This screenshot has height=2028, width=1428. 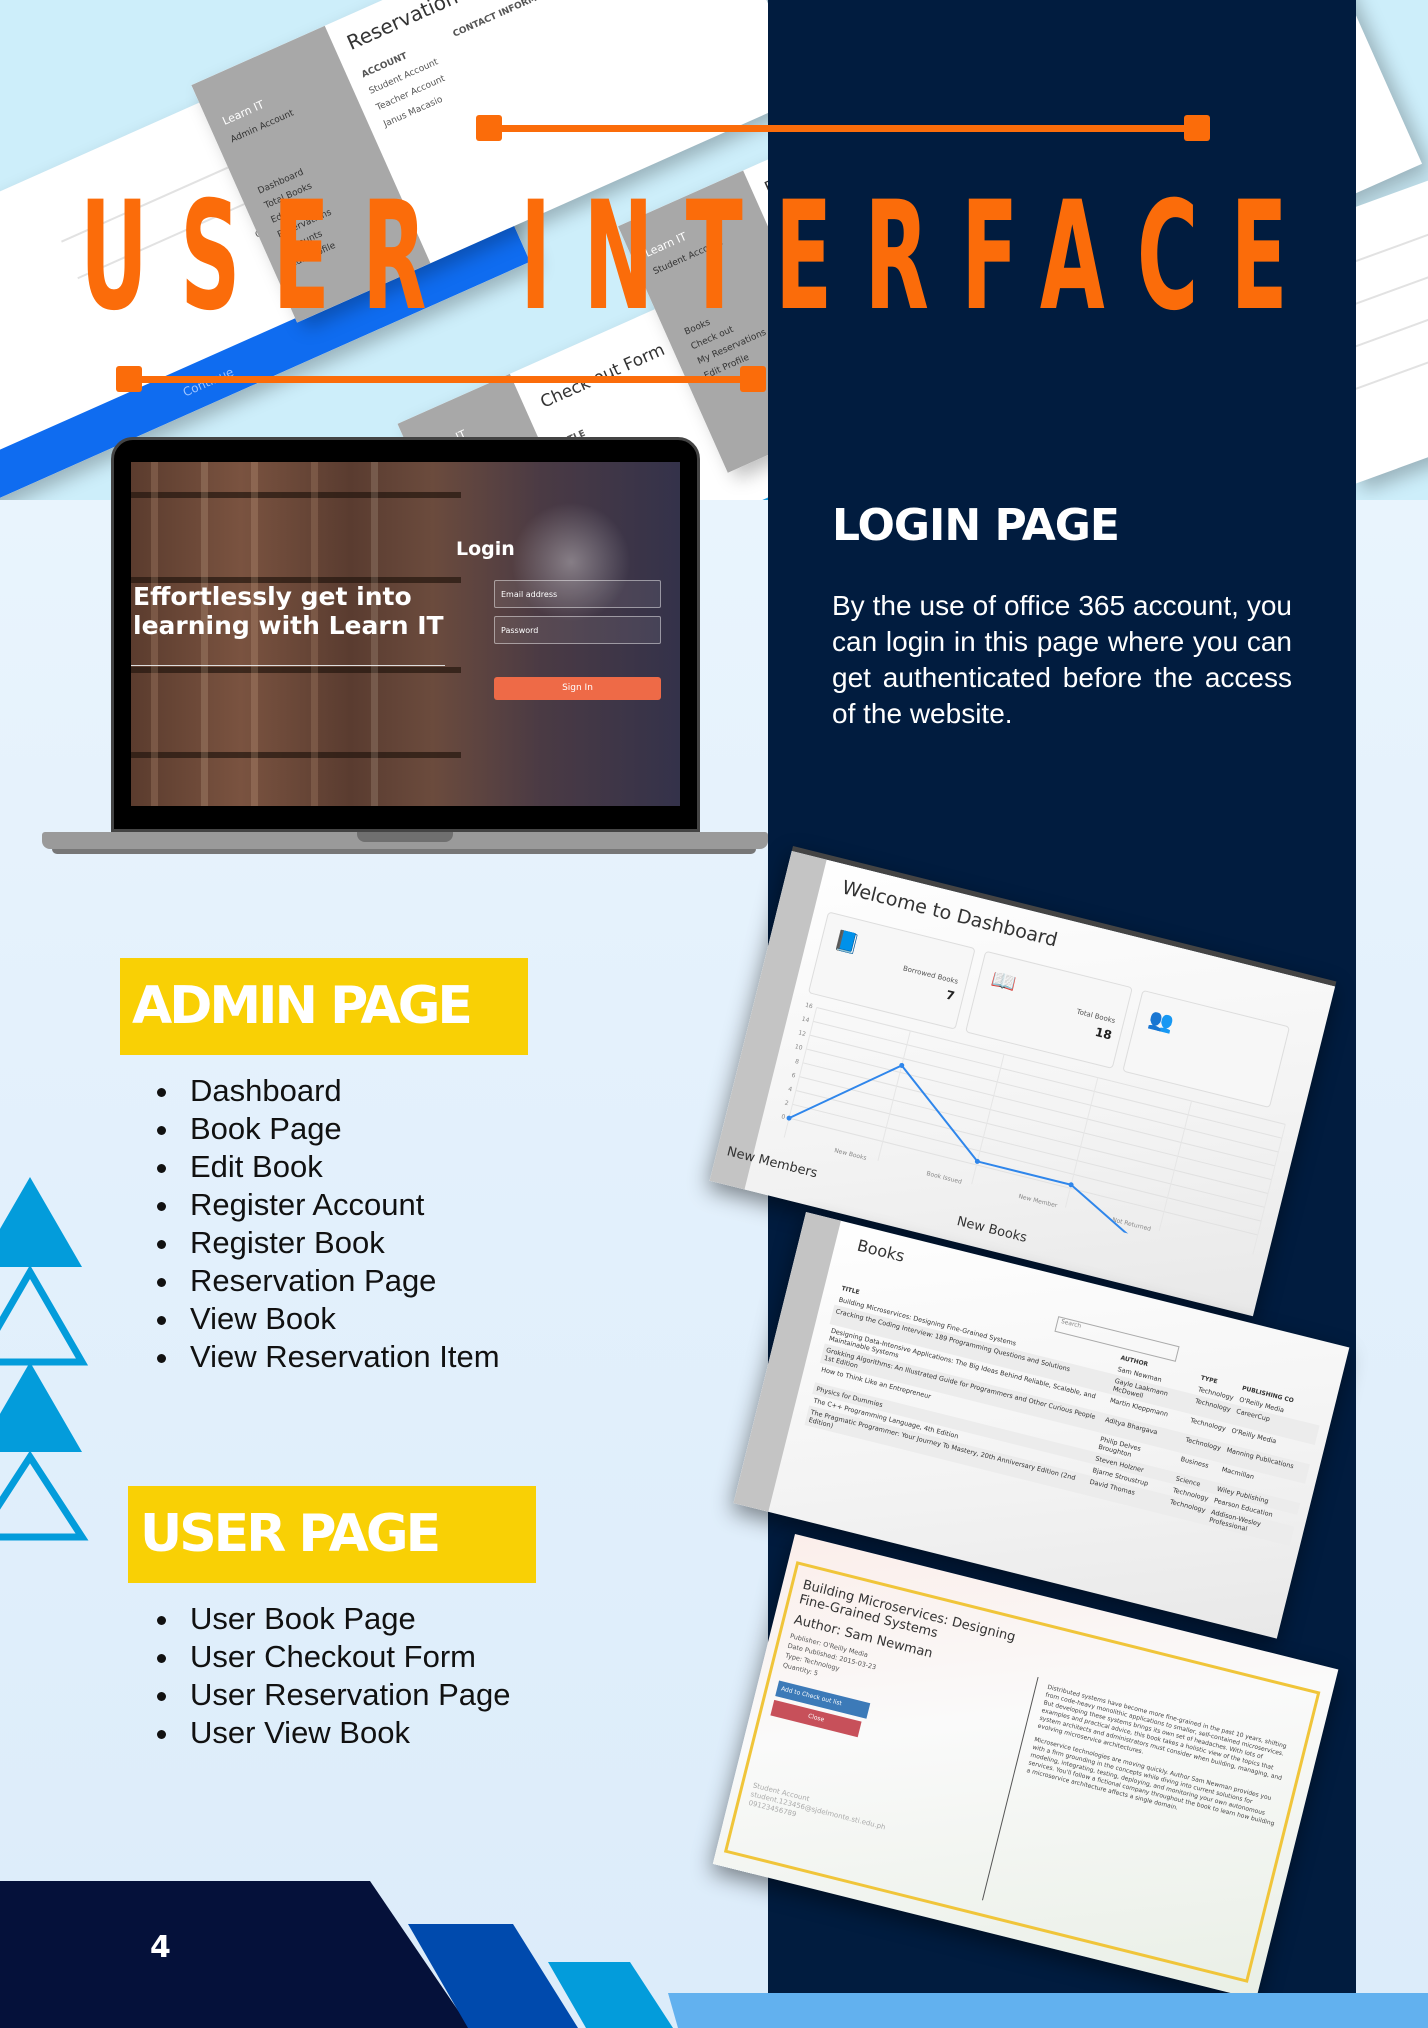 What do you see at coordinates (1004, 981) in the screenshot?
I see `open-book-icon: 📖` at bounding box center [1004, 981].